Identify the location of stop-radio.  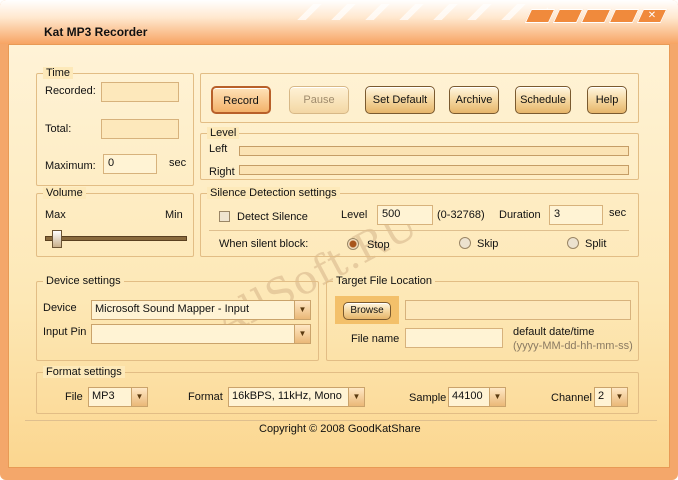
(353, 244).